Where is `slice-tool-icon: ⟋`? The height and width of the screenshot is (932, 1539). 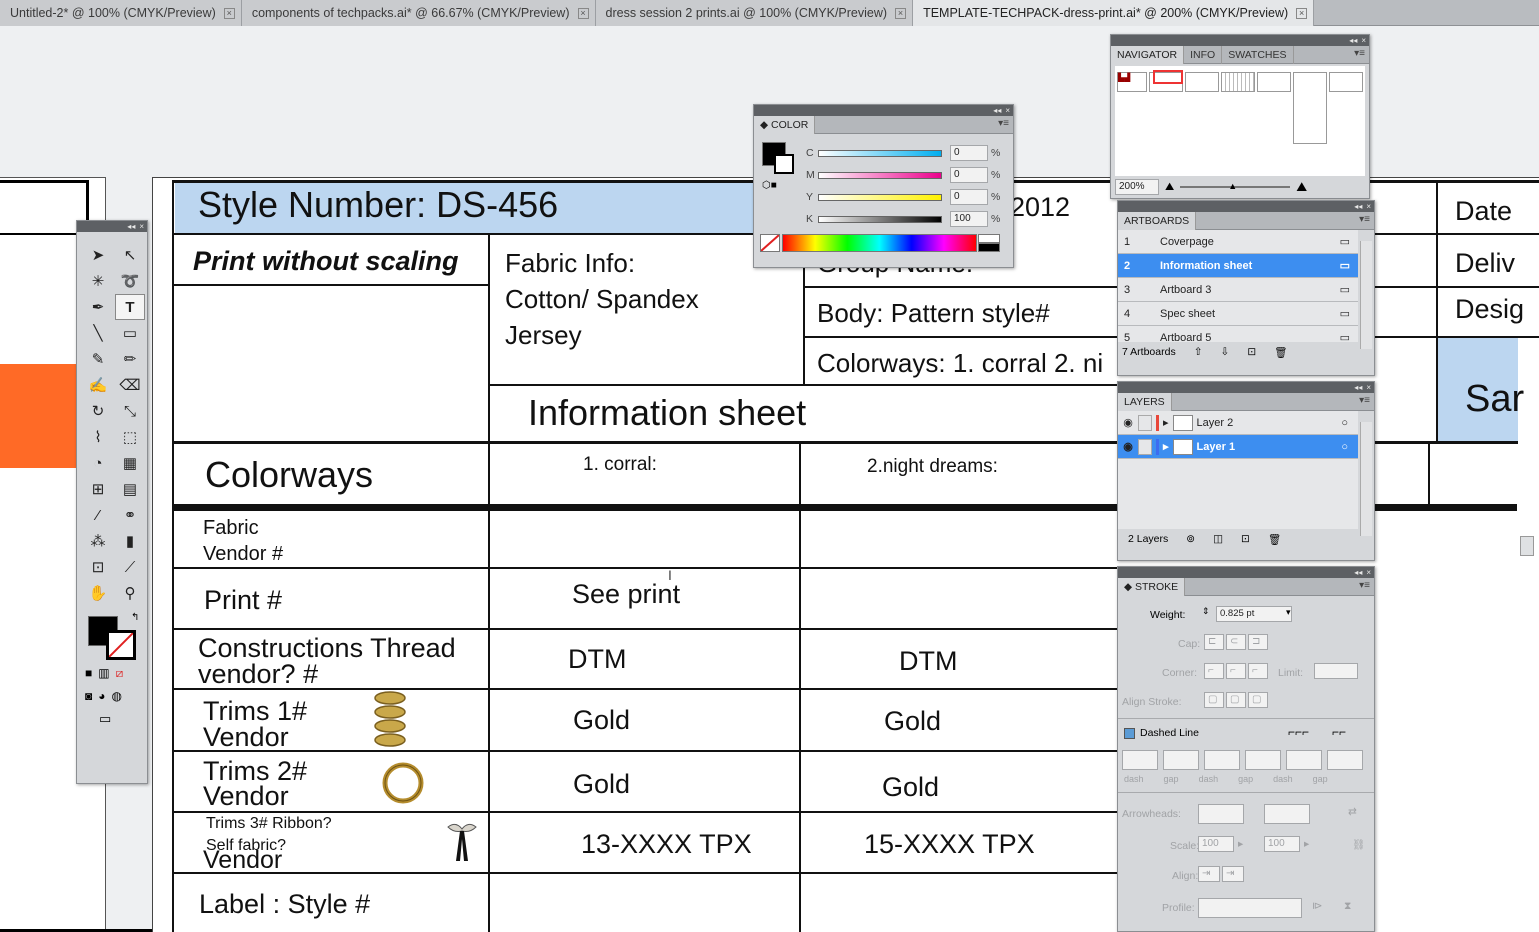 slice-tool-icon: ⟋ is located at coordinates (130, 567).